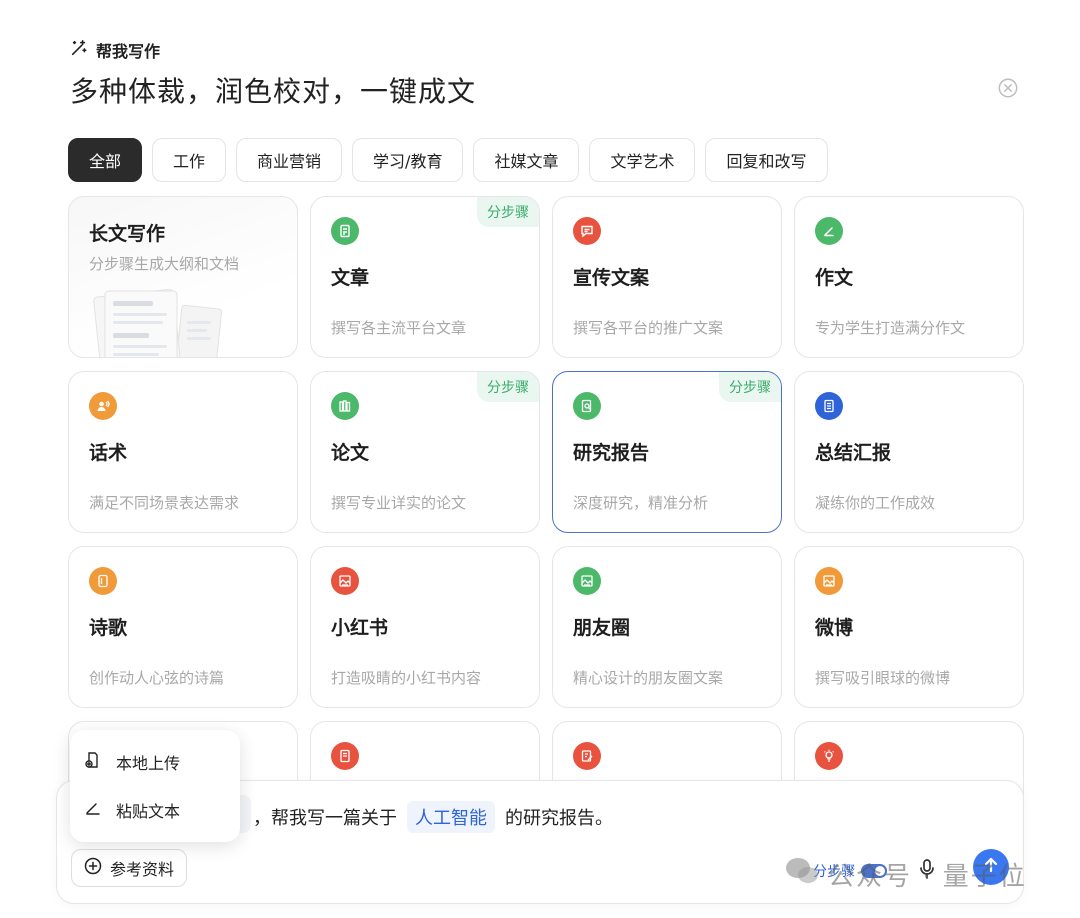 The image size is (1080, 918). Describe the element at coordinates (350, 276) in the screenshot. I see `card-title: 文章` at that location.